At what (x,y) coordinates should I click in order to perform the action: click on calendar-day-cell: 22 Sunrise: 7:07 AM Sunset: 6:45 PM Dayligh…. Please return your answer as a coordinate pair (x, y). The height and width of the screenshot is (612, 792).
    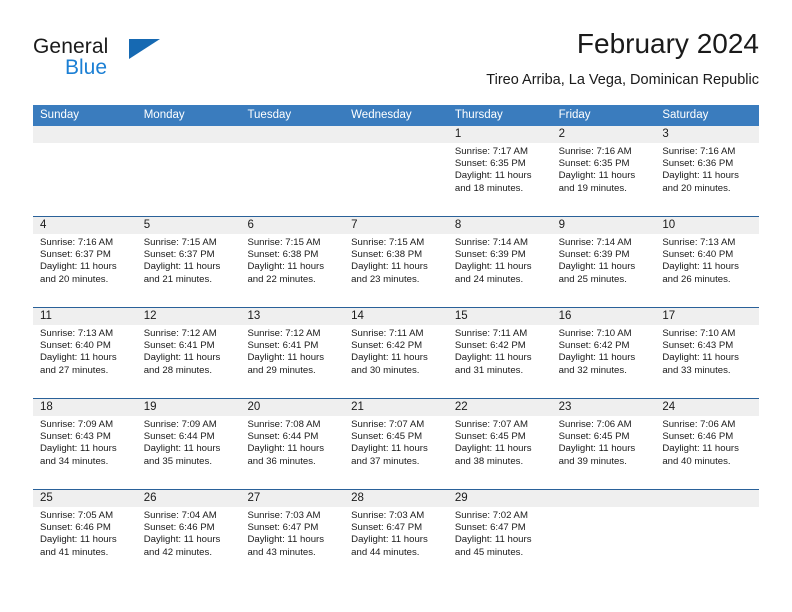
    Looking at the image, I should click on (499, 444).